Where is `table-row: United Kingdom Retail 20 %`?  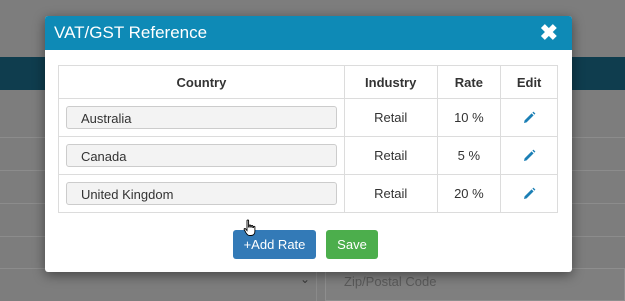 table-row: United Kingdom Retail 20 % is located at coordinates (308, 193).